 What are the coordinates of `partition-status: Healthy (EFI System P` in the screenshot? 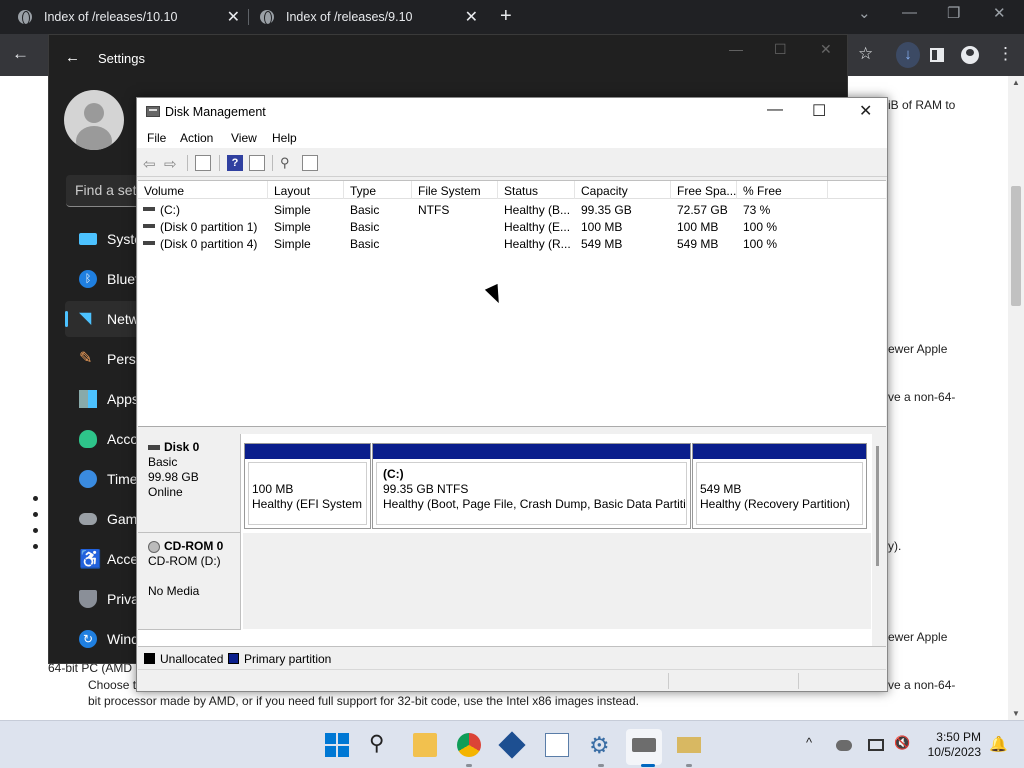 It's located at (309, 504).